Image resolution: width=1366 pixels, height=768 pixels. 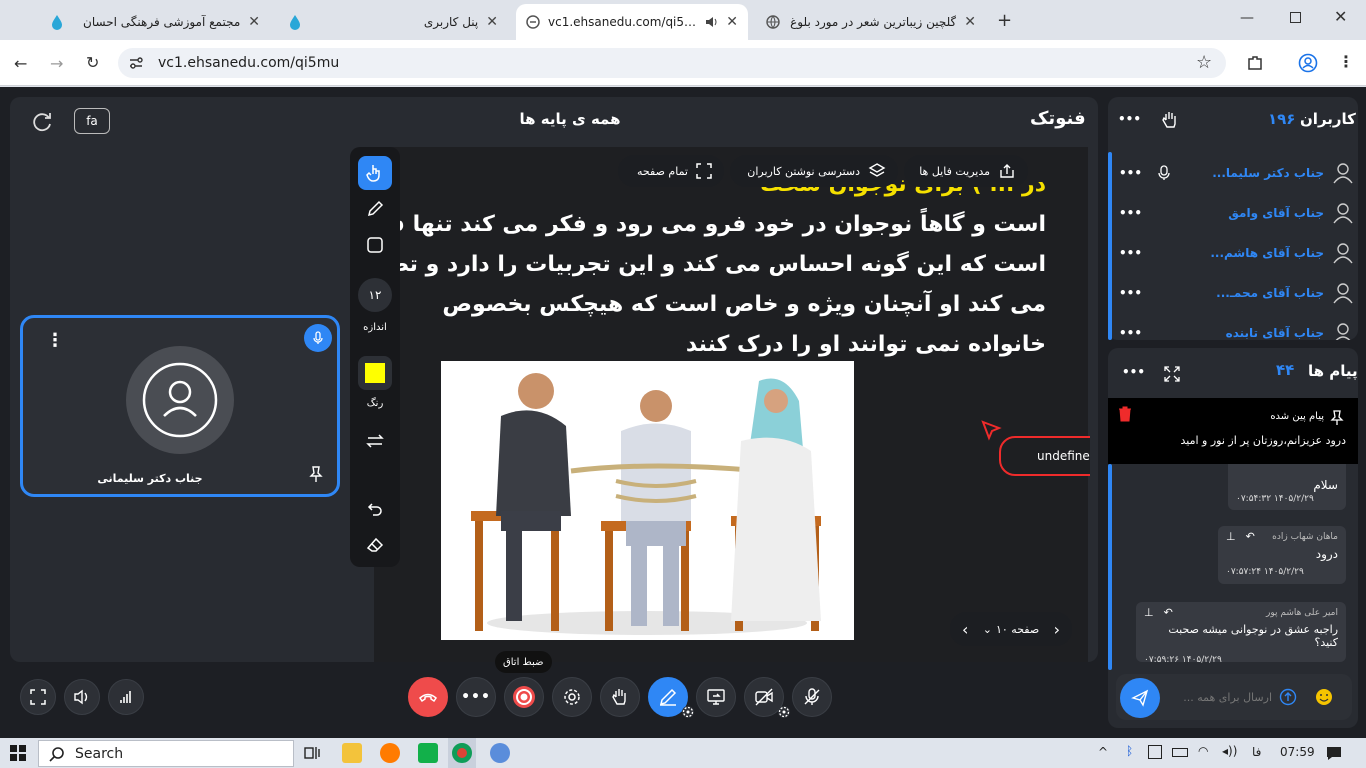 I want to click on user-row: جناب دکتر سلیما... •••, so click(x=1236, y=173).